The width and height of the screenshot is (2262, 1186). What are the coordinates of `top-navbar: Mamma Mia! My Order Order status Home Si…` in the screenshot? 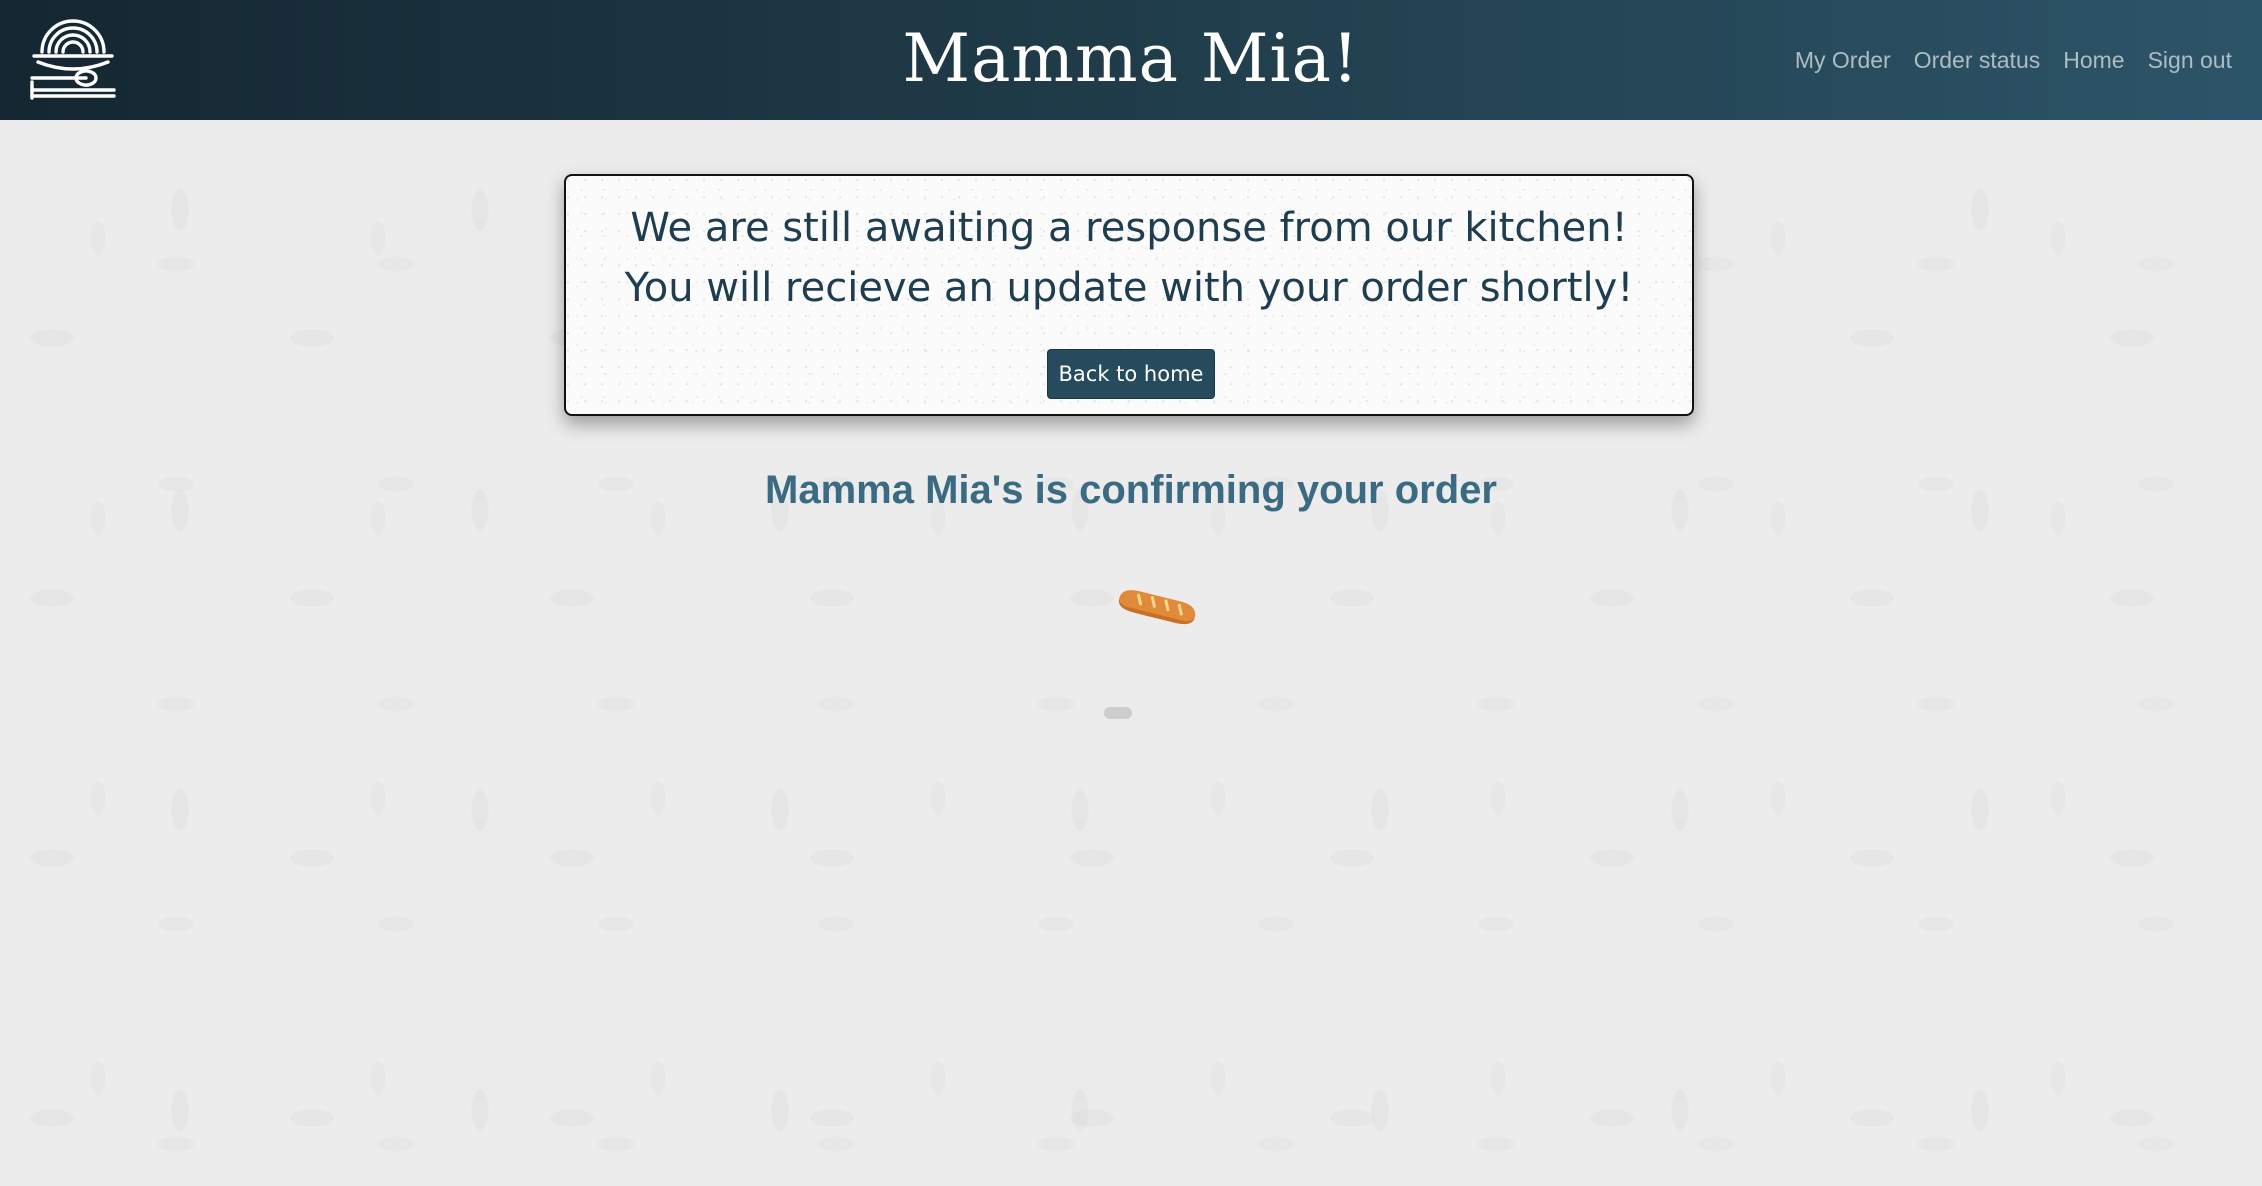 It's located at (1131, 60).